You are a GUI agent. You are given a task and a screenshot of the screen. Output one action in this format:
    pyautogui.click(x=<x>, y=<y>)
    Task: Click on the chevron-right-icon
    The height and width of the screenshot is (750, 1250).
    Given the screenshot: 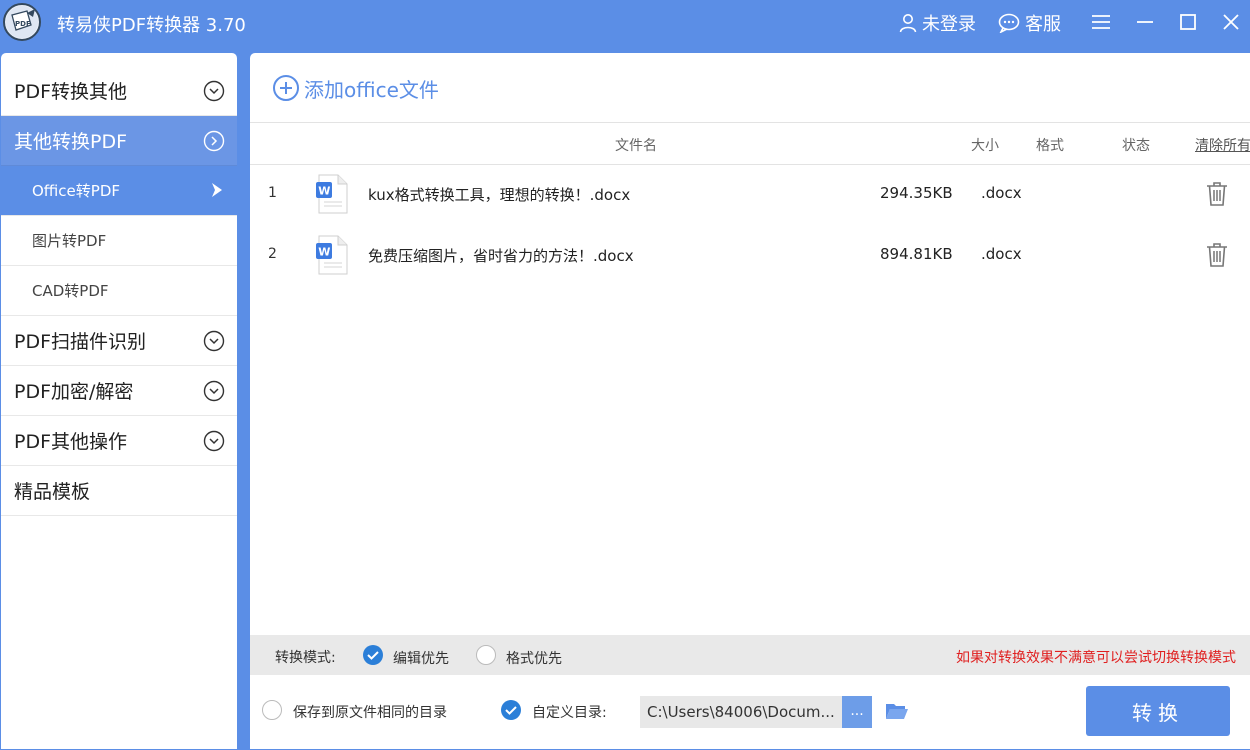 What is the action you would take?
    pyautogui.click(x=214, y=141)
    